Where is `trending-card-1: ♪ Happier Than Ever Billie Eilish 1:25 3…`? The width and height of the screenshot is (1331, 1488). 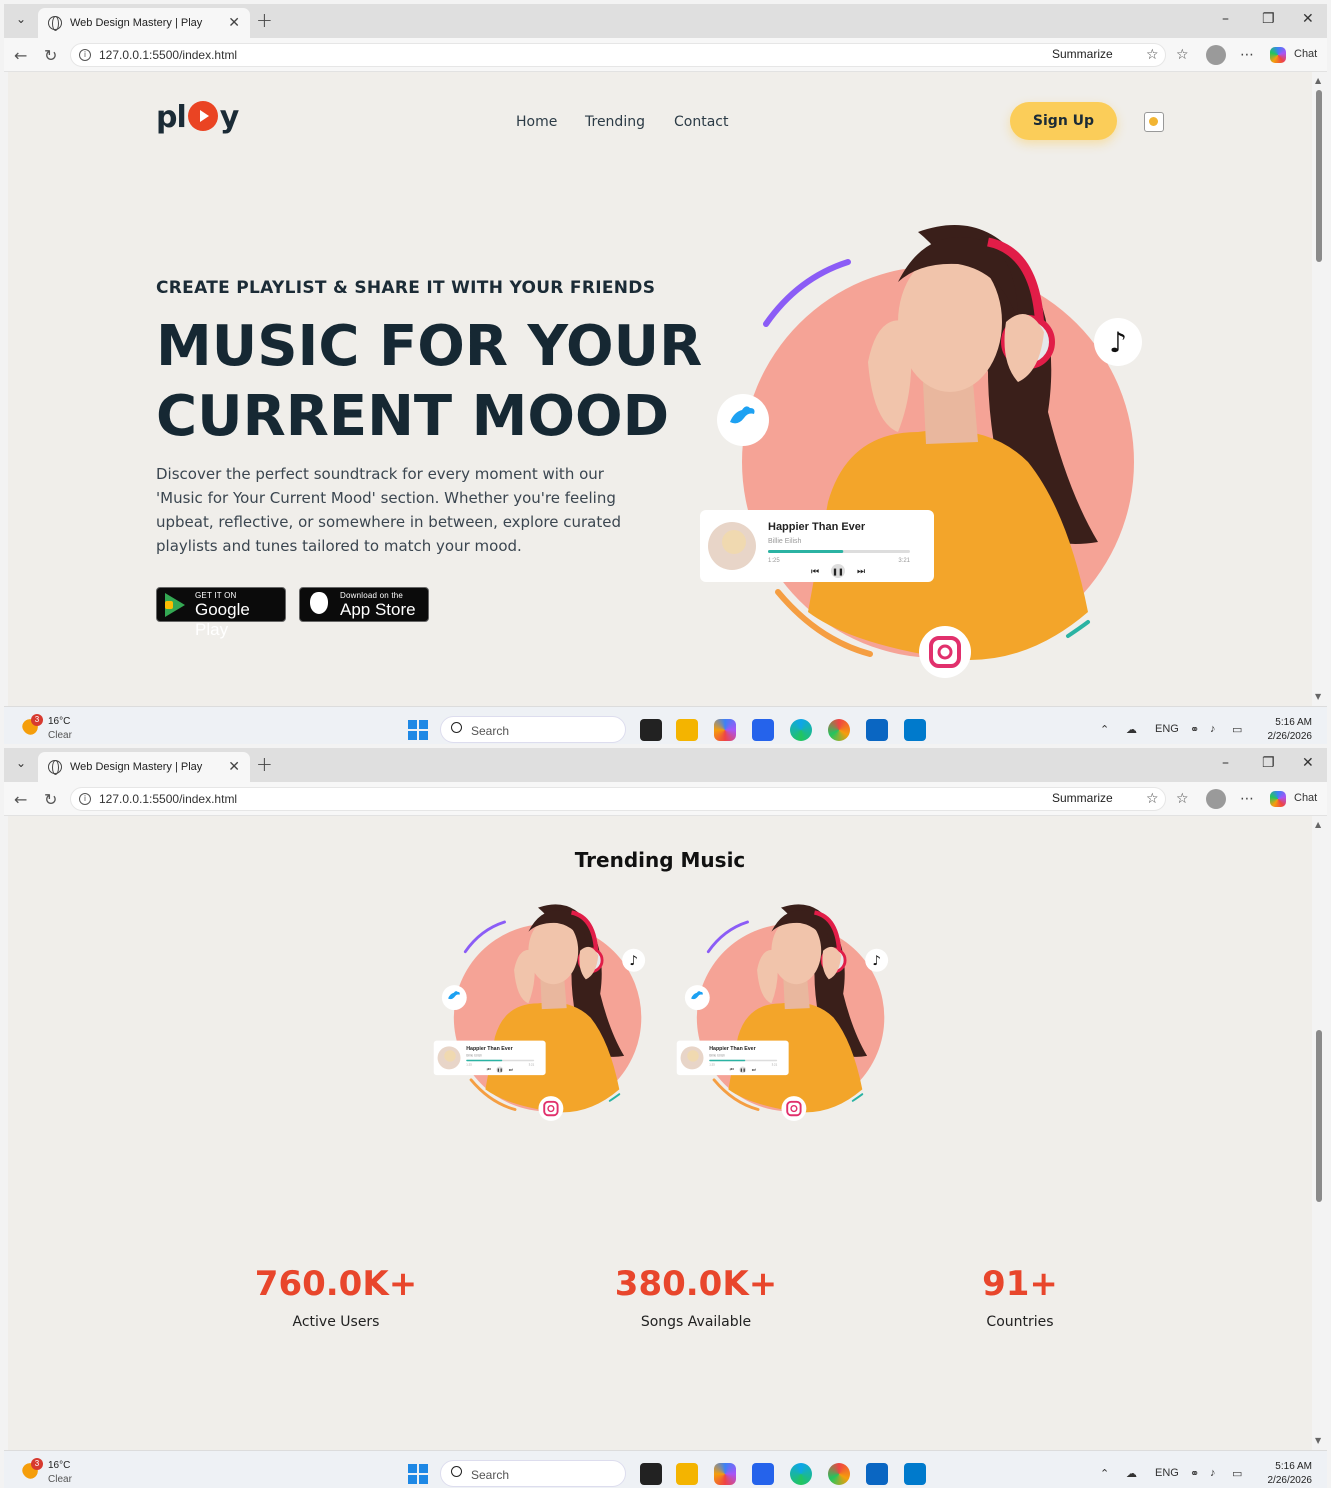 trending-card-1: ♪ Happier Than Ever Billie Eilish 1:25 3… is located at coordinates (538, 1010).